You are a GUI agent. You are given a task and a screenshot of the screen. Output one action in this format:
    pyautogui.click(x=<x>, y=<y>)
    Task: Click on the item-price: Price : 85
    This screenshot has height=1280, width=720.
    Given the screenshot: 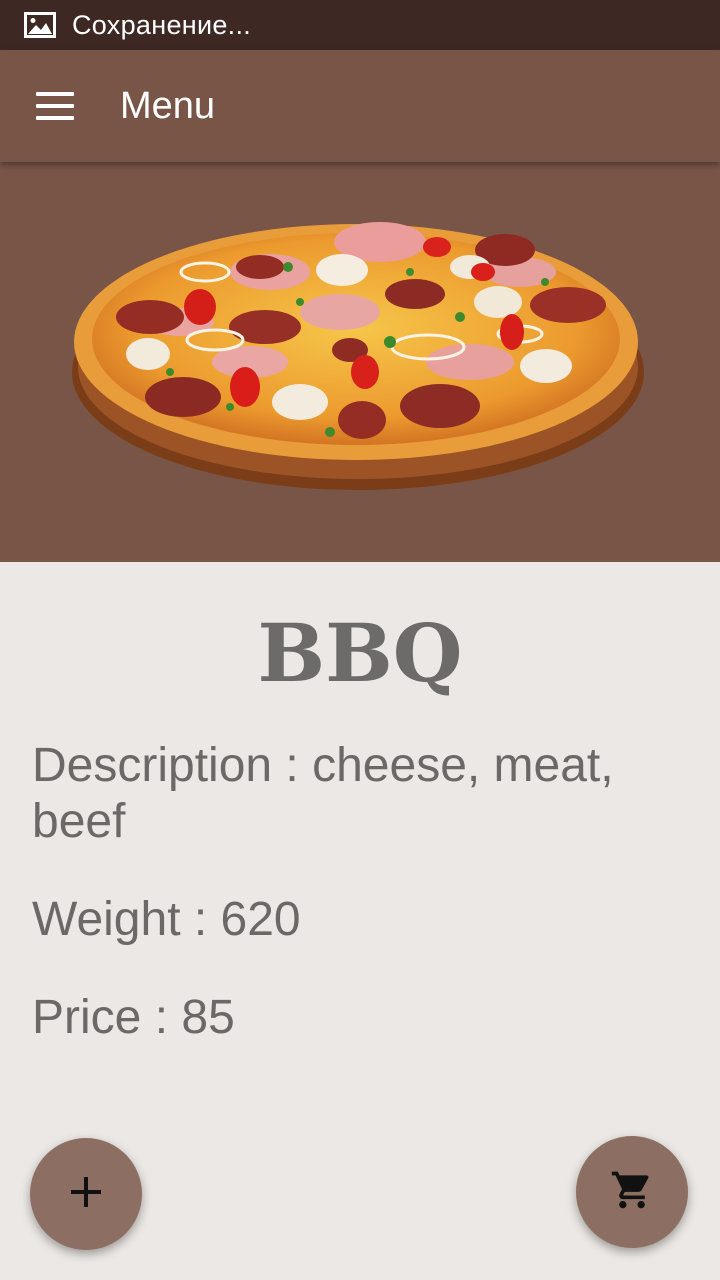 What is the action you would take?
    pyautogui.click(x=133, y=1017)
    